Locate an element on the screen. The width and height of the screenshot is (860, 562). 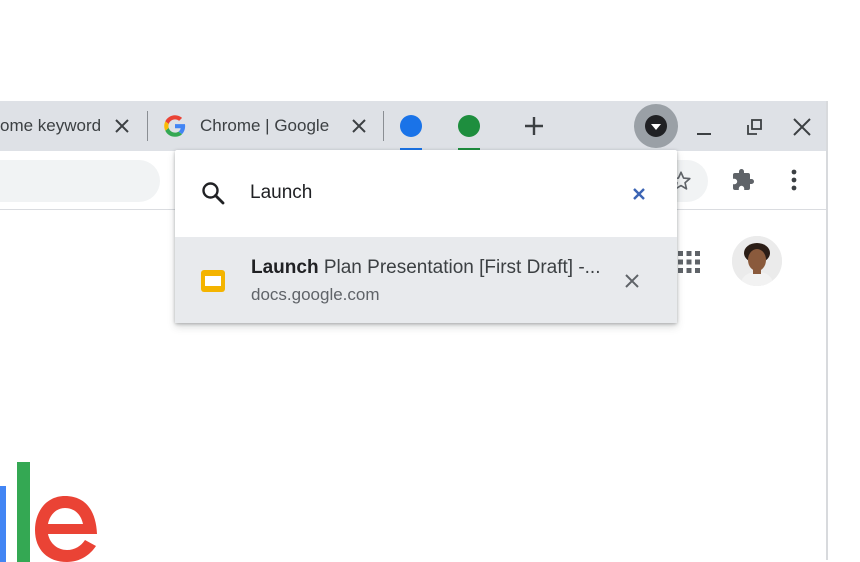
restore-icon is located at coordinates (754, 127).